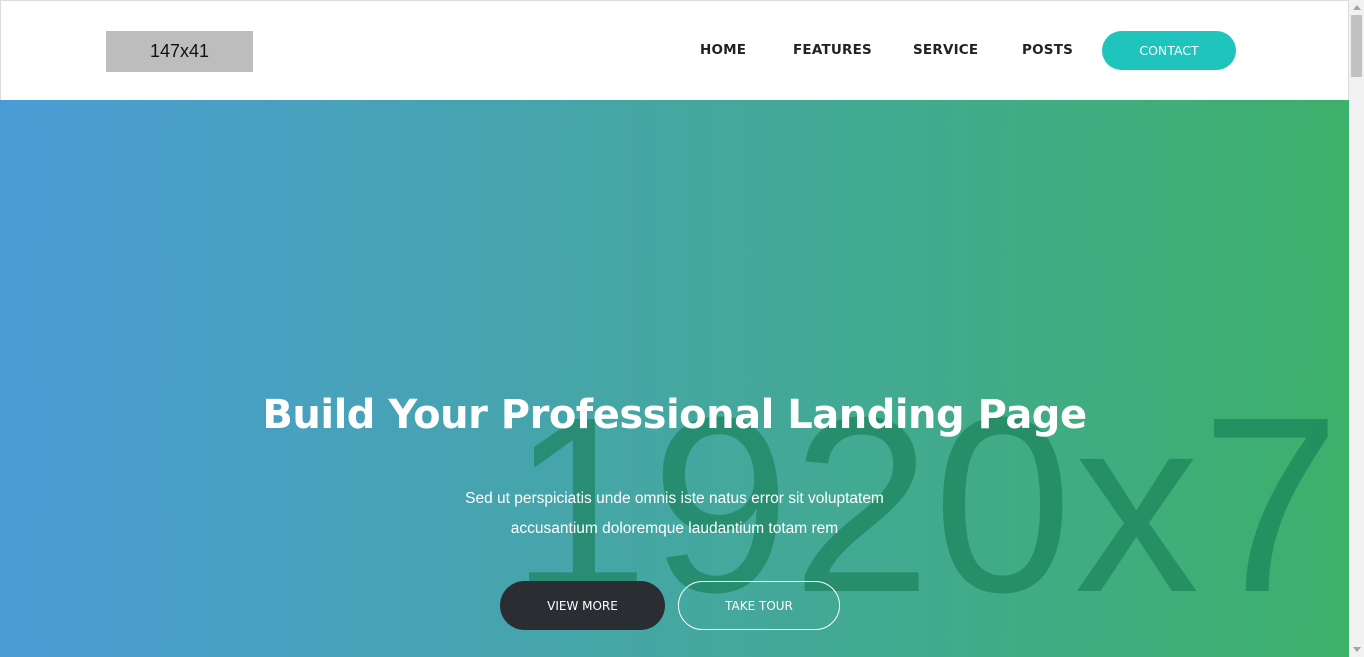 The width and height of the screenshot is (1364, 657). What do you see at coordinates (1356, 46) in the screenshot?
I see `scrollbar-thumb` at bounding box center [1356, 46].